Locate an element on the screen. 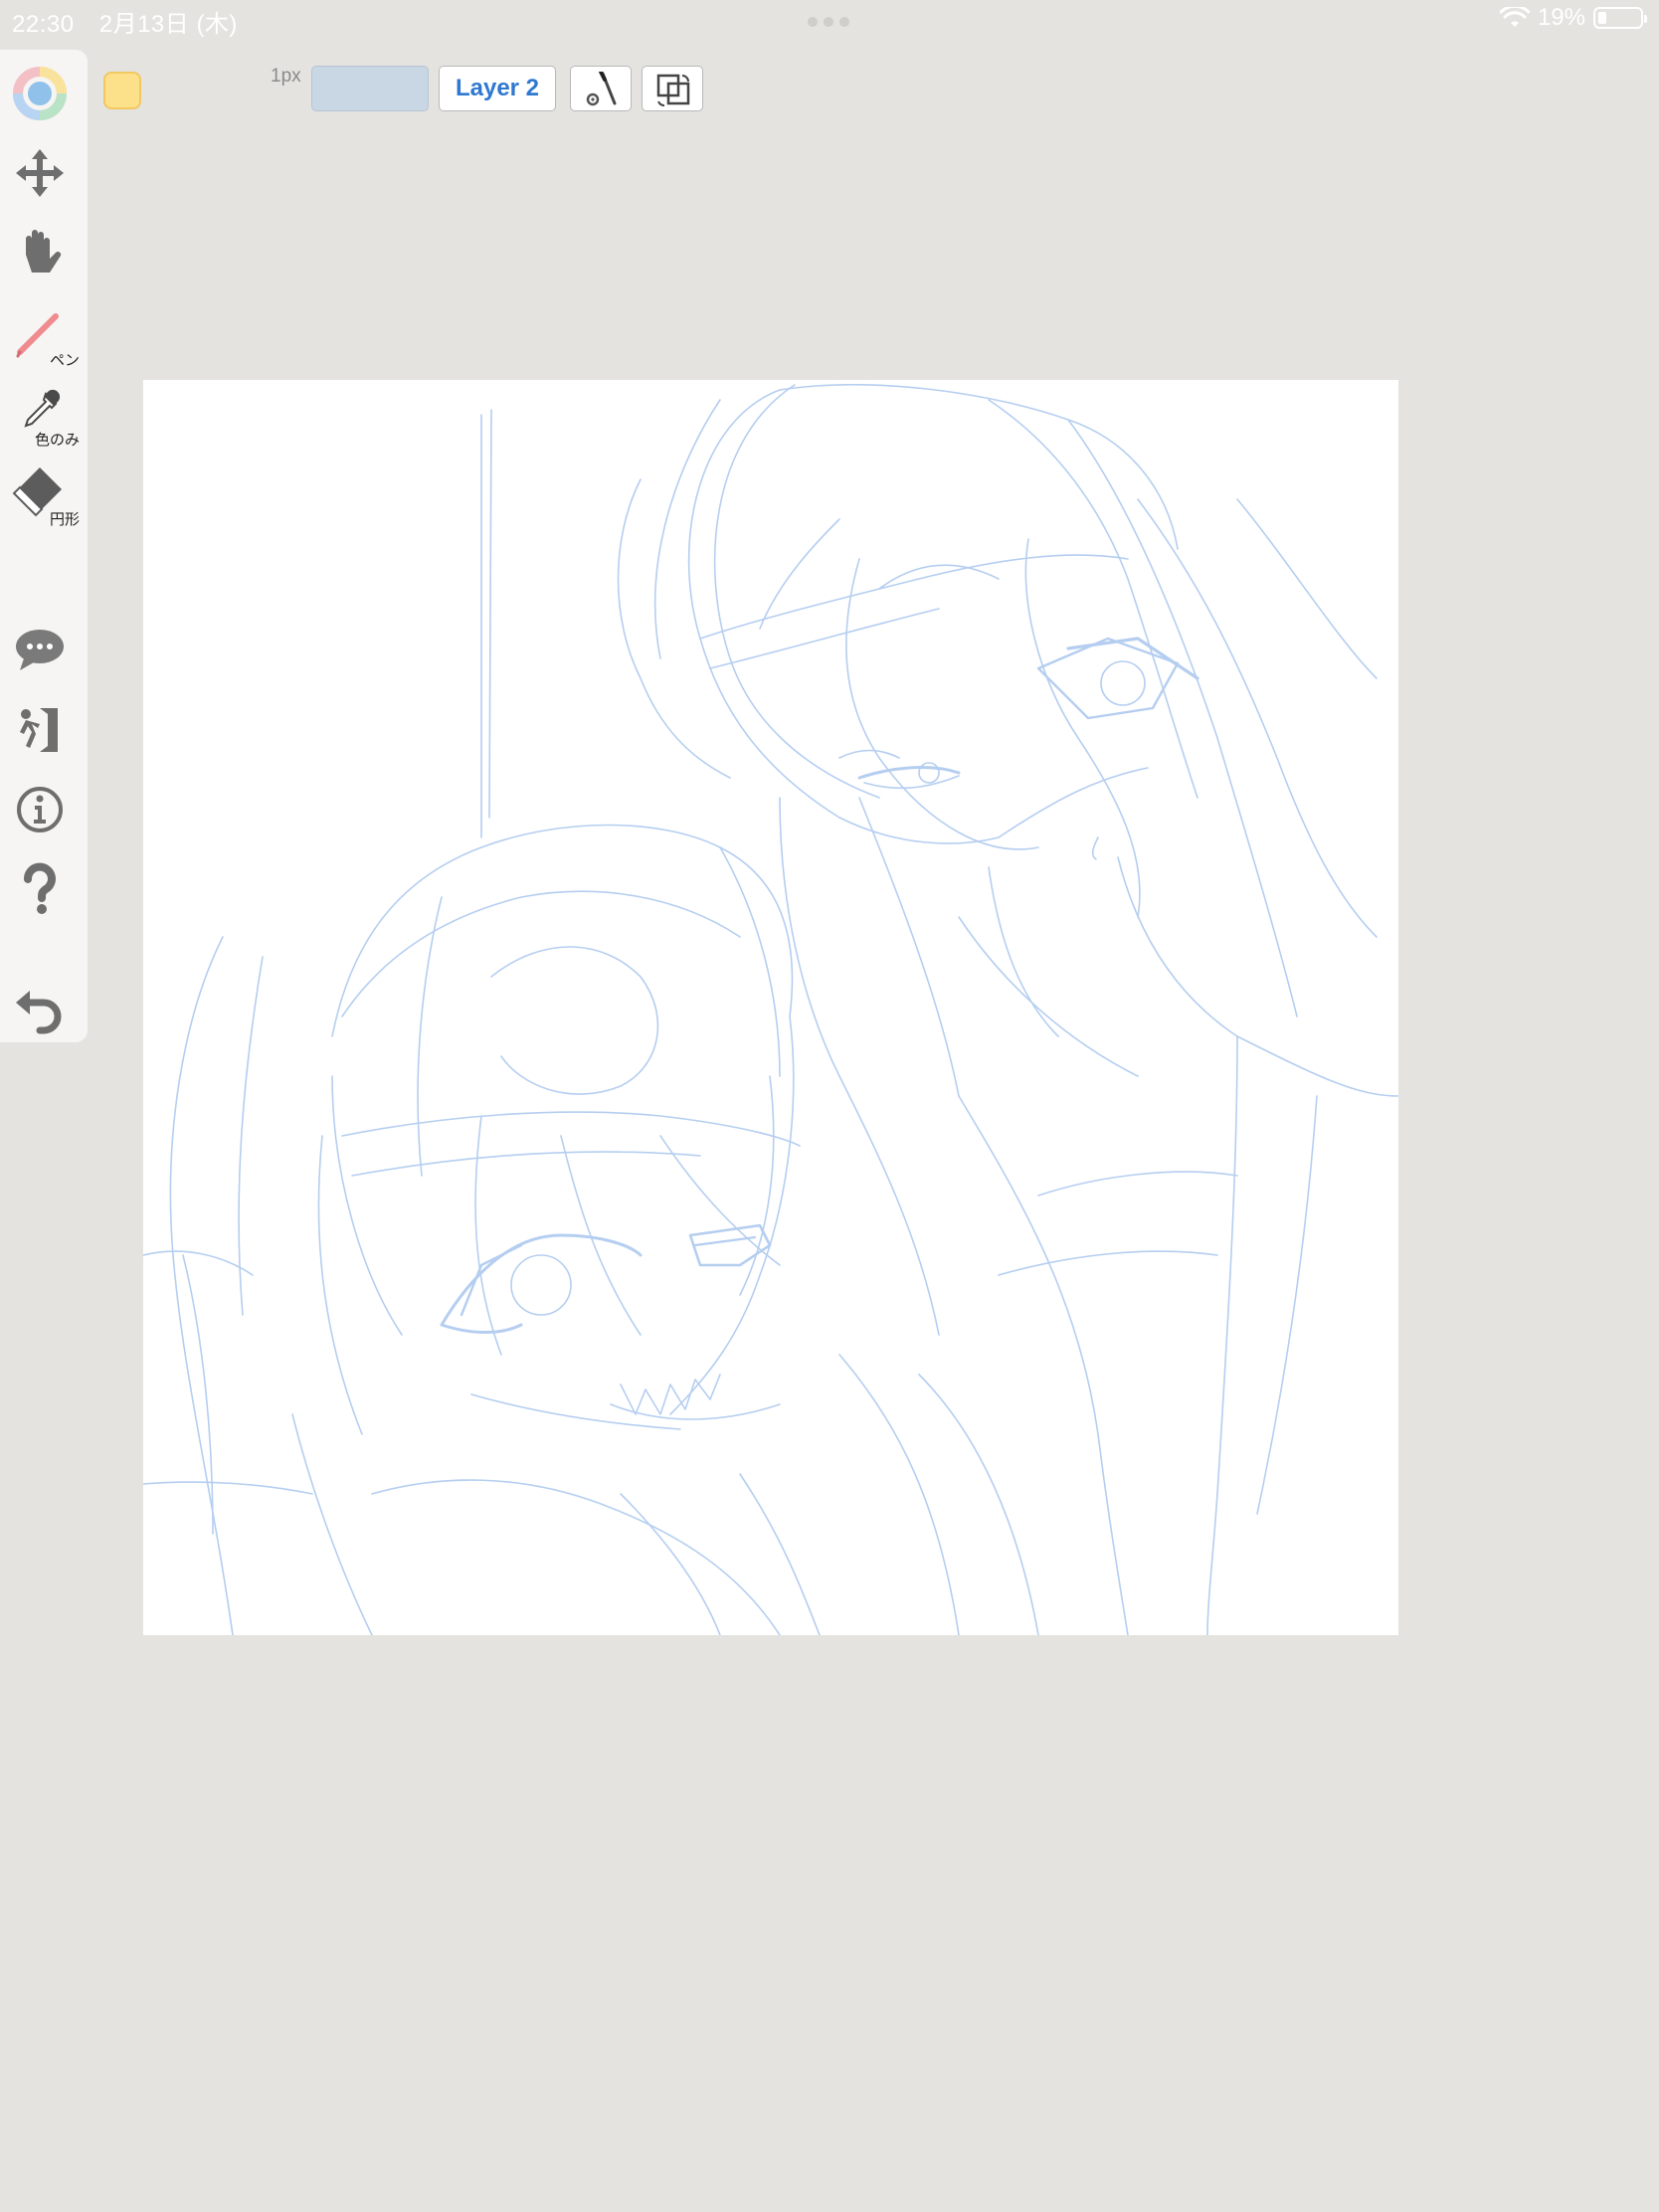  exit-button is located at coordinates (44, 733).